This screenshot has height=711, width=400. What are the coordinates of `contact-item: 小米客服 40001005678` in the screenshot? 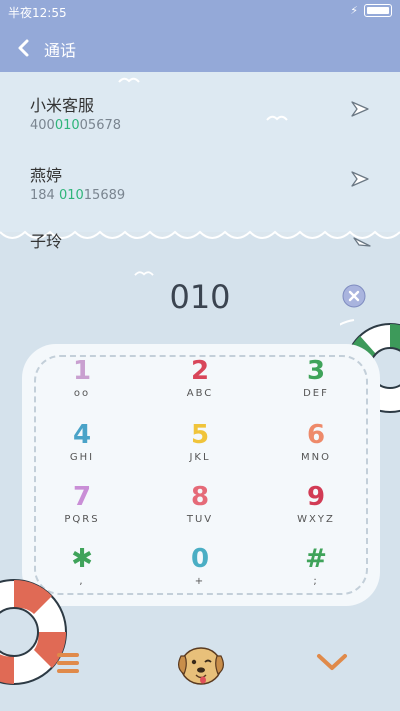 It's located at (200, 110).